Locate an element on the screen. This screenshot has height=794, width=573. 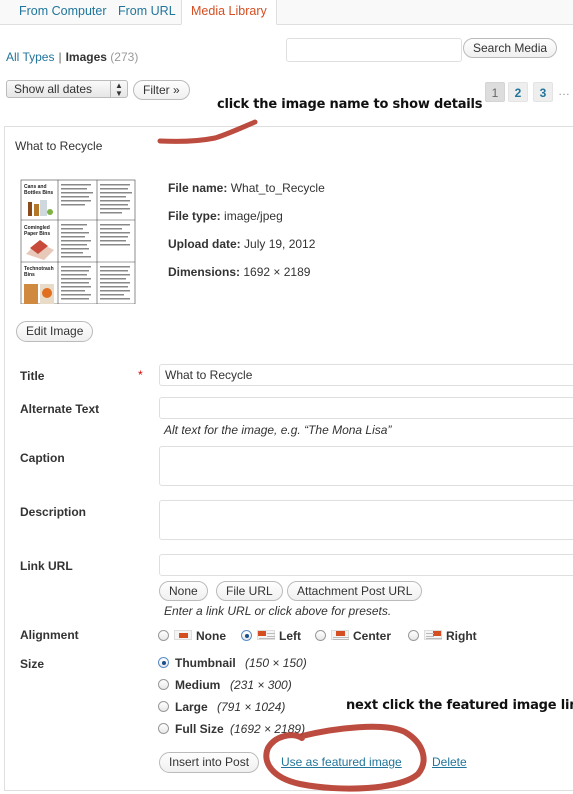
page-3: 3 is located at coordinates (543, 92).